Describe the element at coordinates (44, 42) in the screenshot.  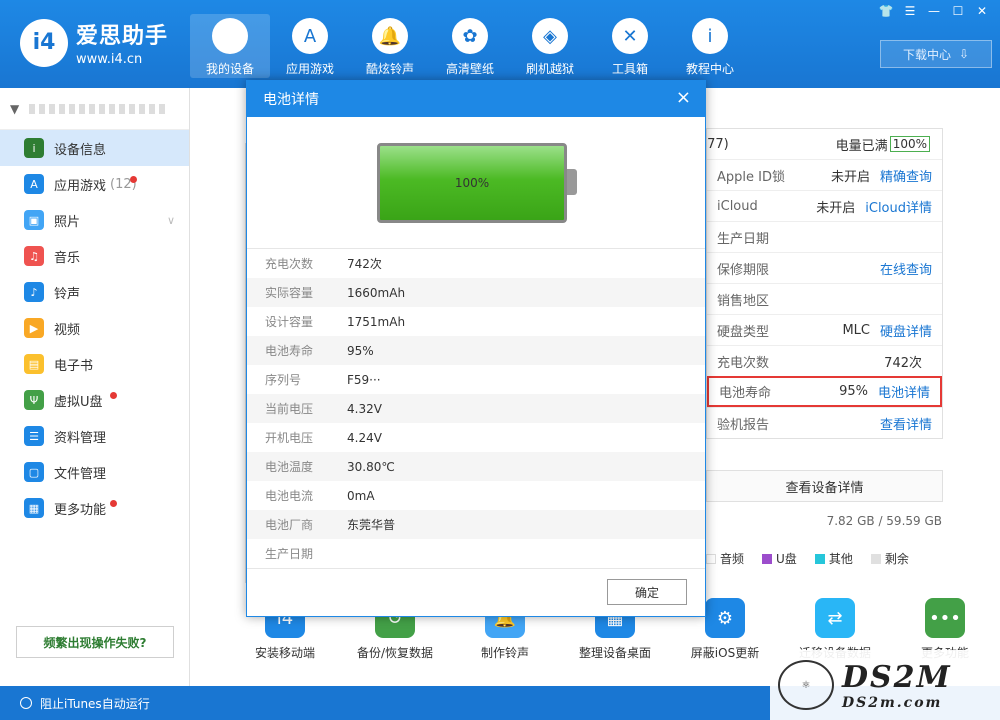
I see `logo-icon: i4` at that location.